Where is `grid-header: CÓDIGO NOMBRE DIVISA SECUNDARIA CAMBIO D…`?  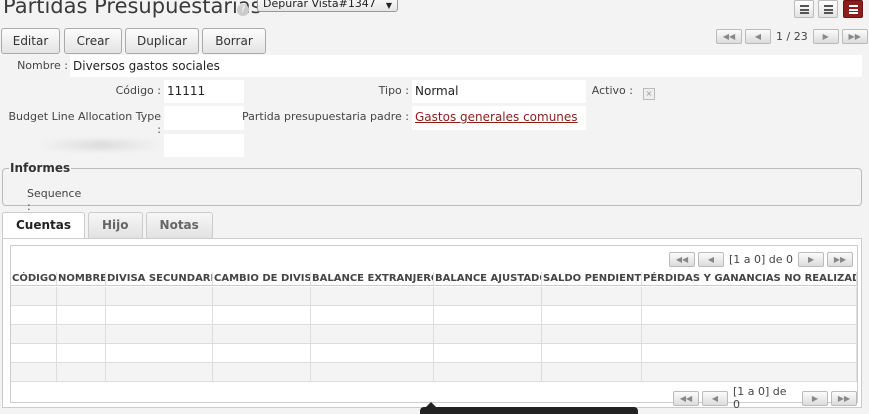 grid-header: CÓDIGO NOMBRE DIVISA SECUNDARIA CAMBIO D… is located at coordinates (434, 279).